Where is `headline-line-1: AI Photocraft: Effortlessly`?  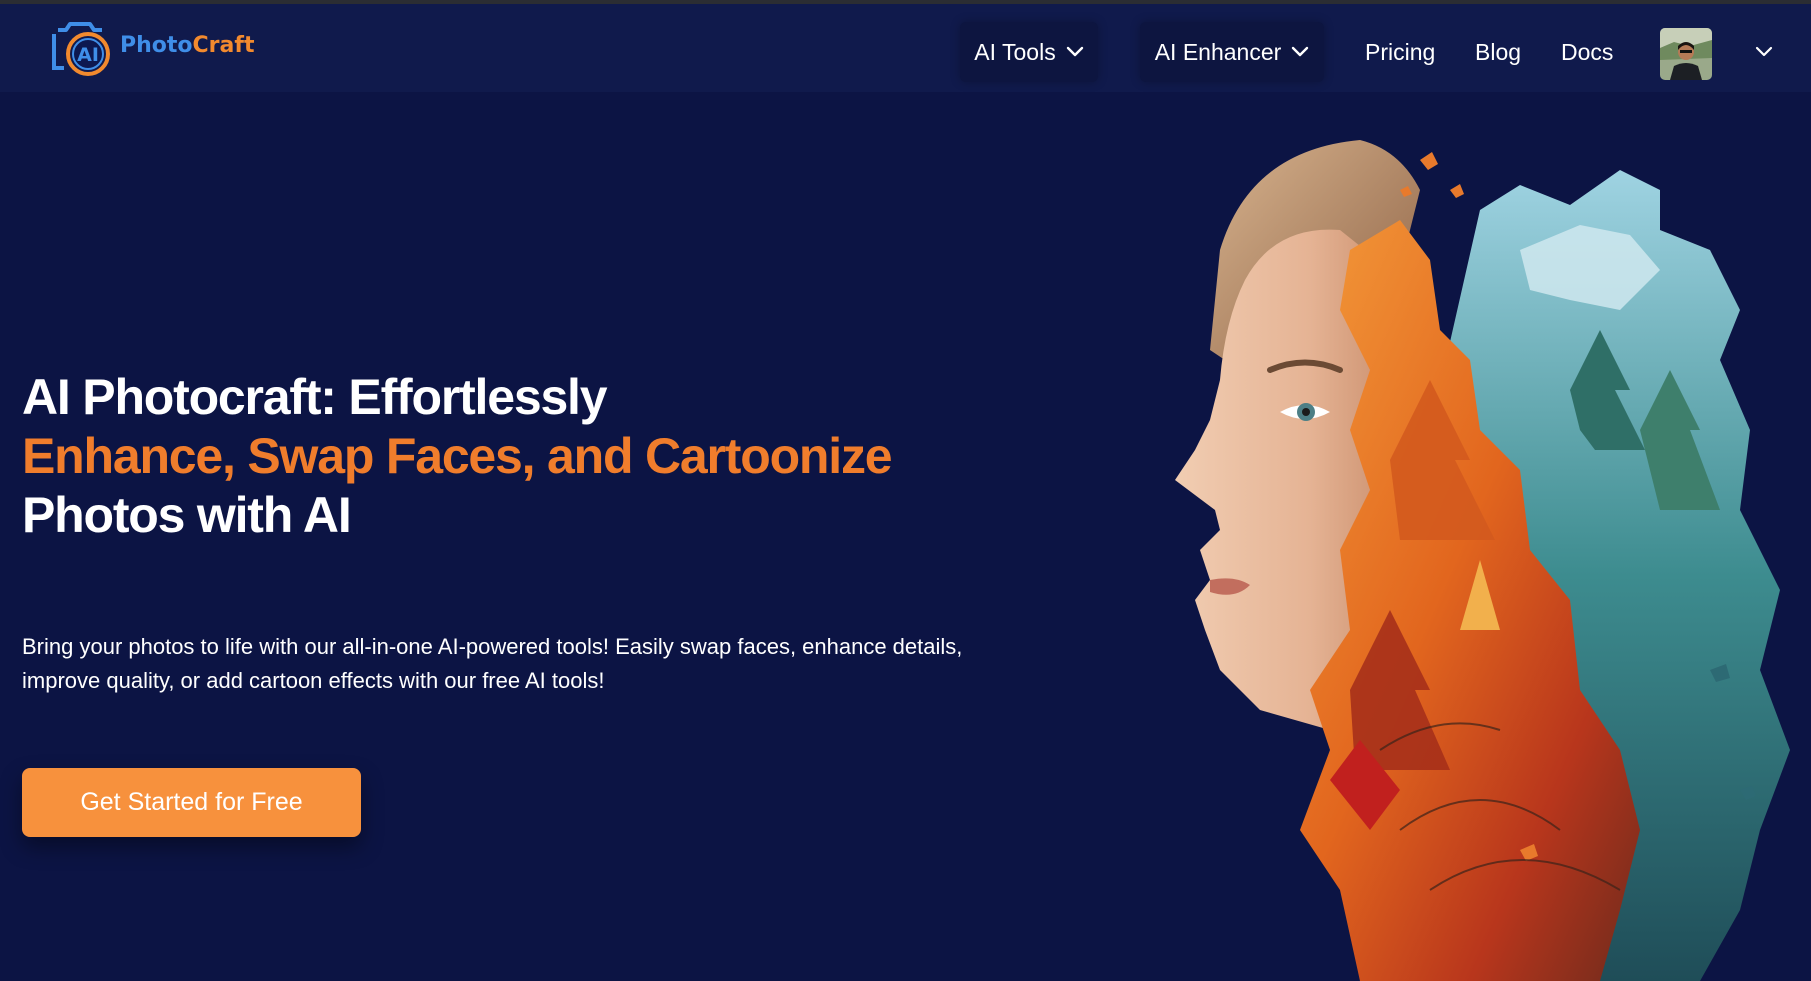
headline-line-1: AI Photocraft: Effortlessly is located at coordinates (315, 397).